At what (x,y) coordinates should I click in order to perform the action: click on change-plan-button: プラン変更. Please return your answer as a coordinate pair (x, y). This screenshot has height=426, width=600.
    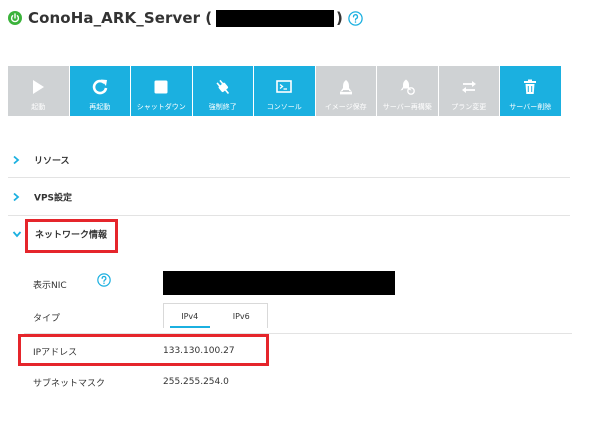
    Looking at the image, I should click on (469, 91).